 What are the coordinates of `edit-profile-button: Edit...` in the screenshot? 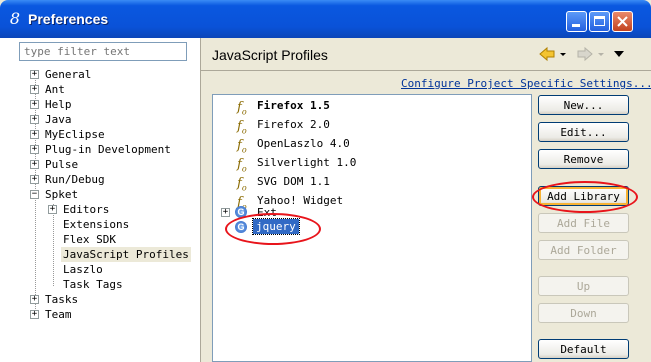 It's located at (583, 132).